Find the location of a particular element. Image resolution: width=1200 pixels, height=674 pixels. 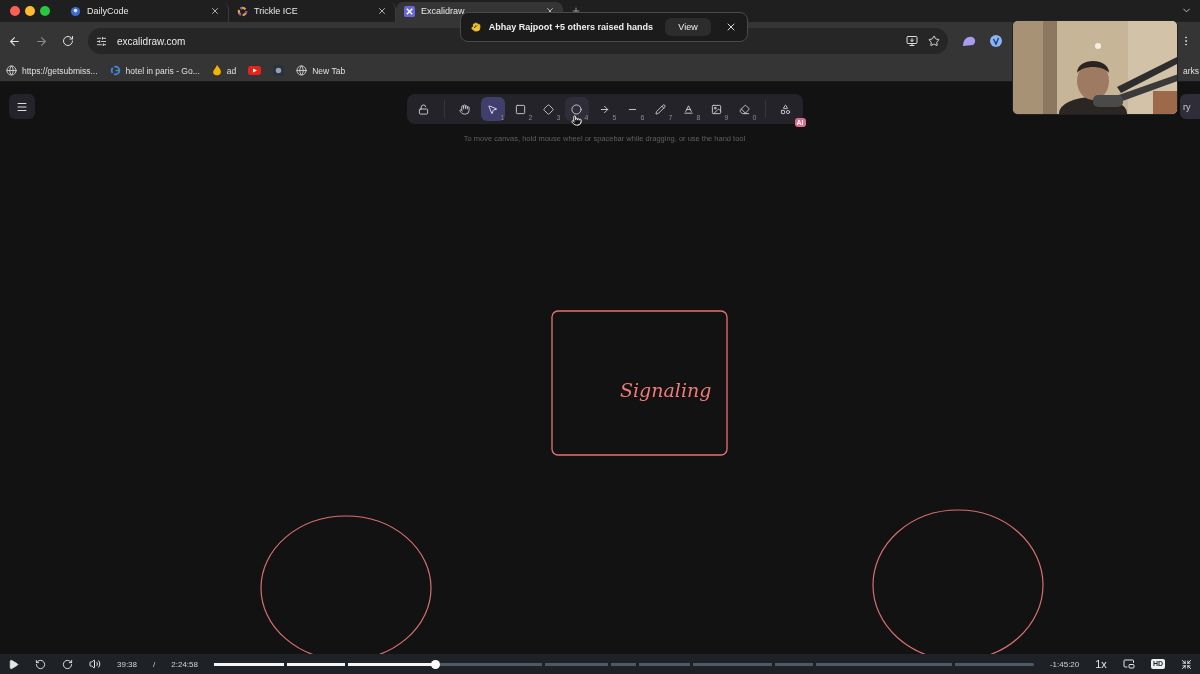

play-button is located at coordinates (13, 664).